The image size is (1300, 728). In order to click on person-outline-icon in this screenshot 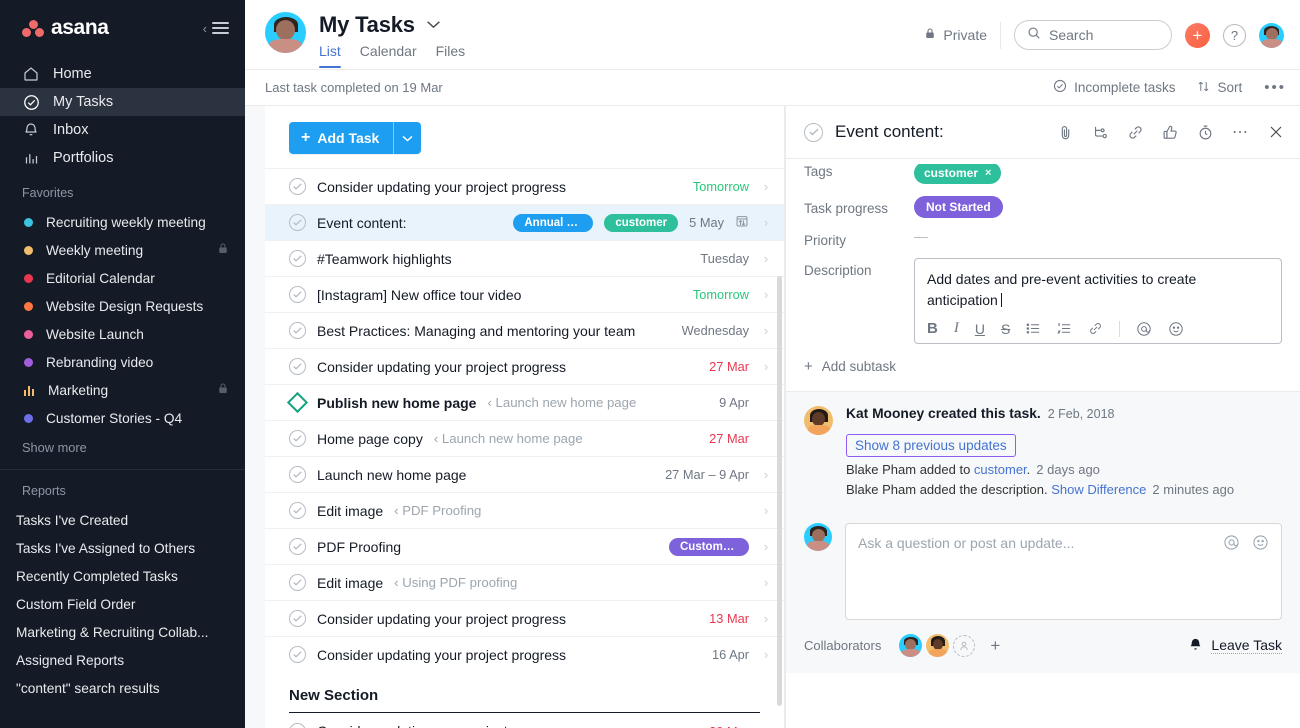, I will do `click(964, 645)`.